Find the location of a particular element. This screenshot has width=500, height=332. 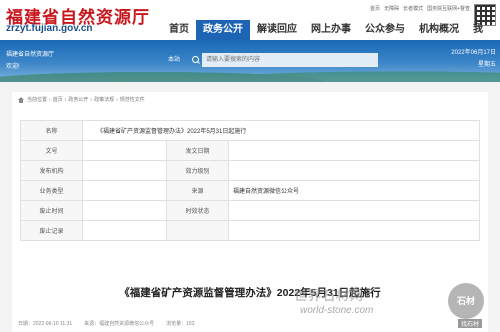

effect-level-value is located at coordinates (354, 170).